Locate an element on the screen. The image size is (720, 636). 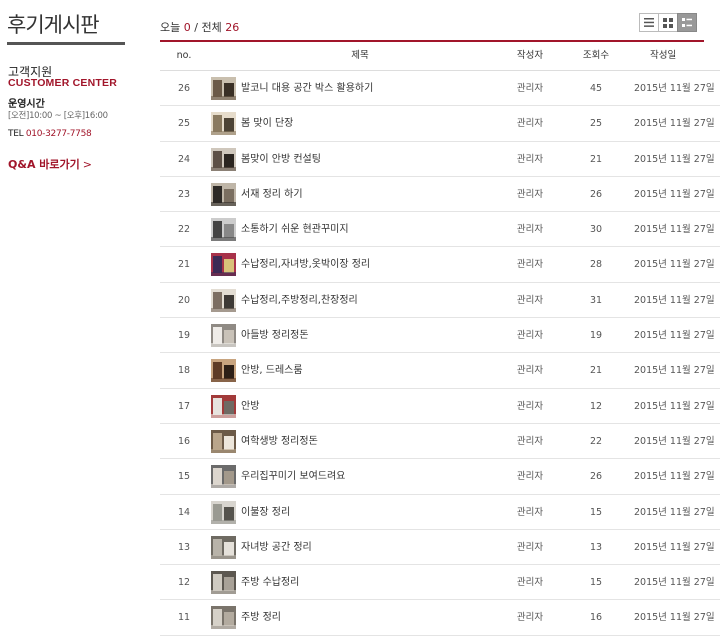
post-views: 19 is located at coordinates (596, 336).